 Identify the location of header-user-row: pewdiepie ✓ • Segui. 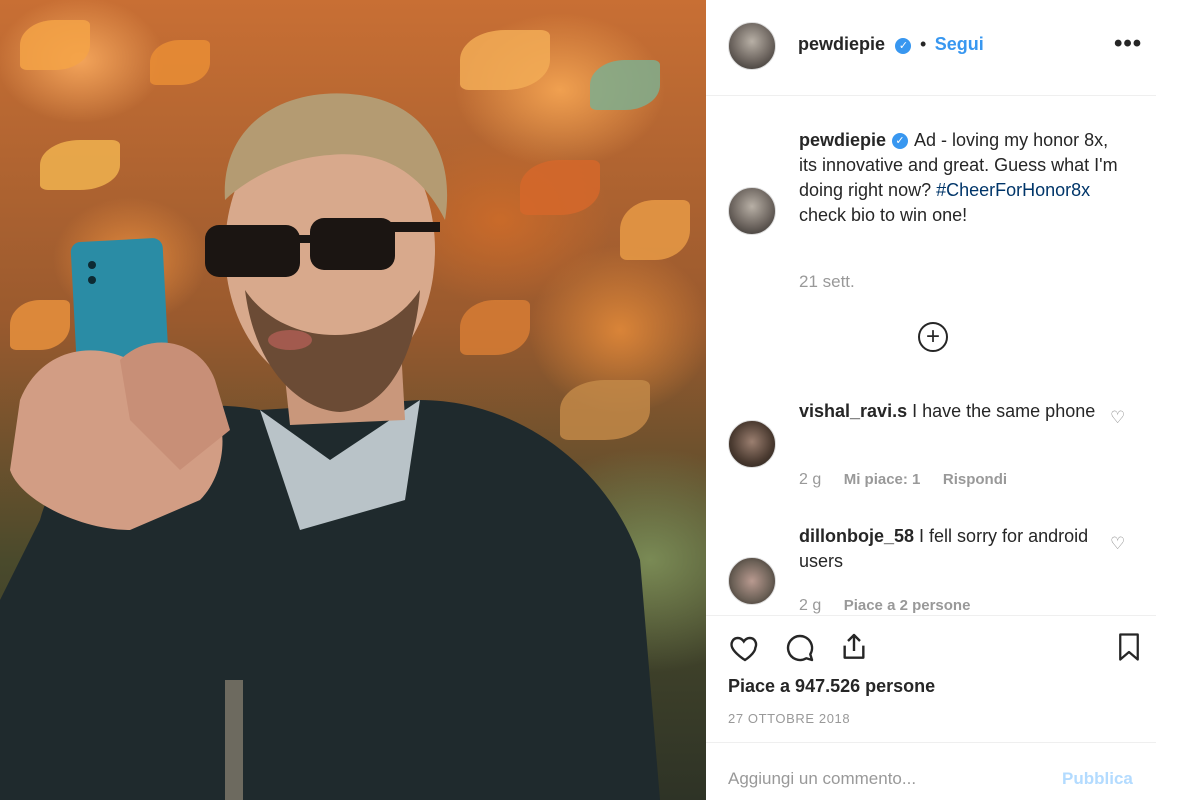
(891, 44).